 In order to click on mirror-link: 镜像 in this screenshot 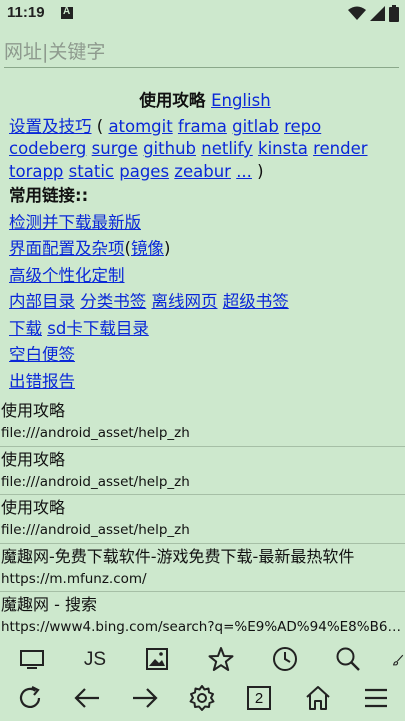, I will do `click(147, 248)`.